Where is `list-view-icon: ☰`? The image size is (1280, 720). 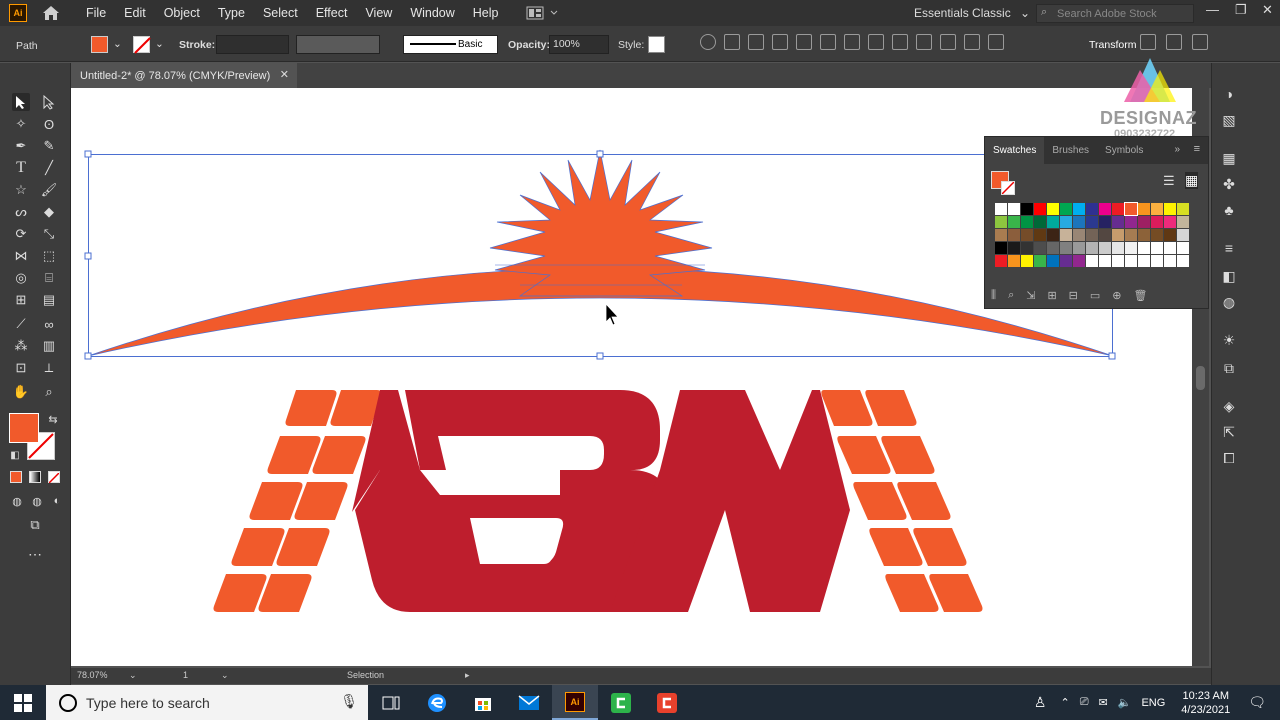 list-view-icon: ☰ is located at coordinates (1169, 181).